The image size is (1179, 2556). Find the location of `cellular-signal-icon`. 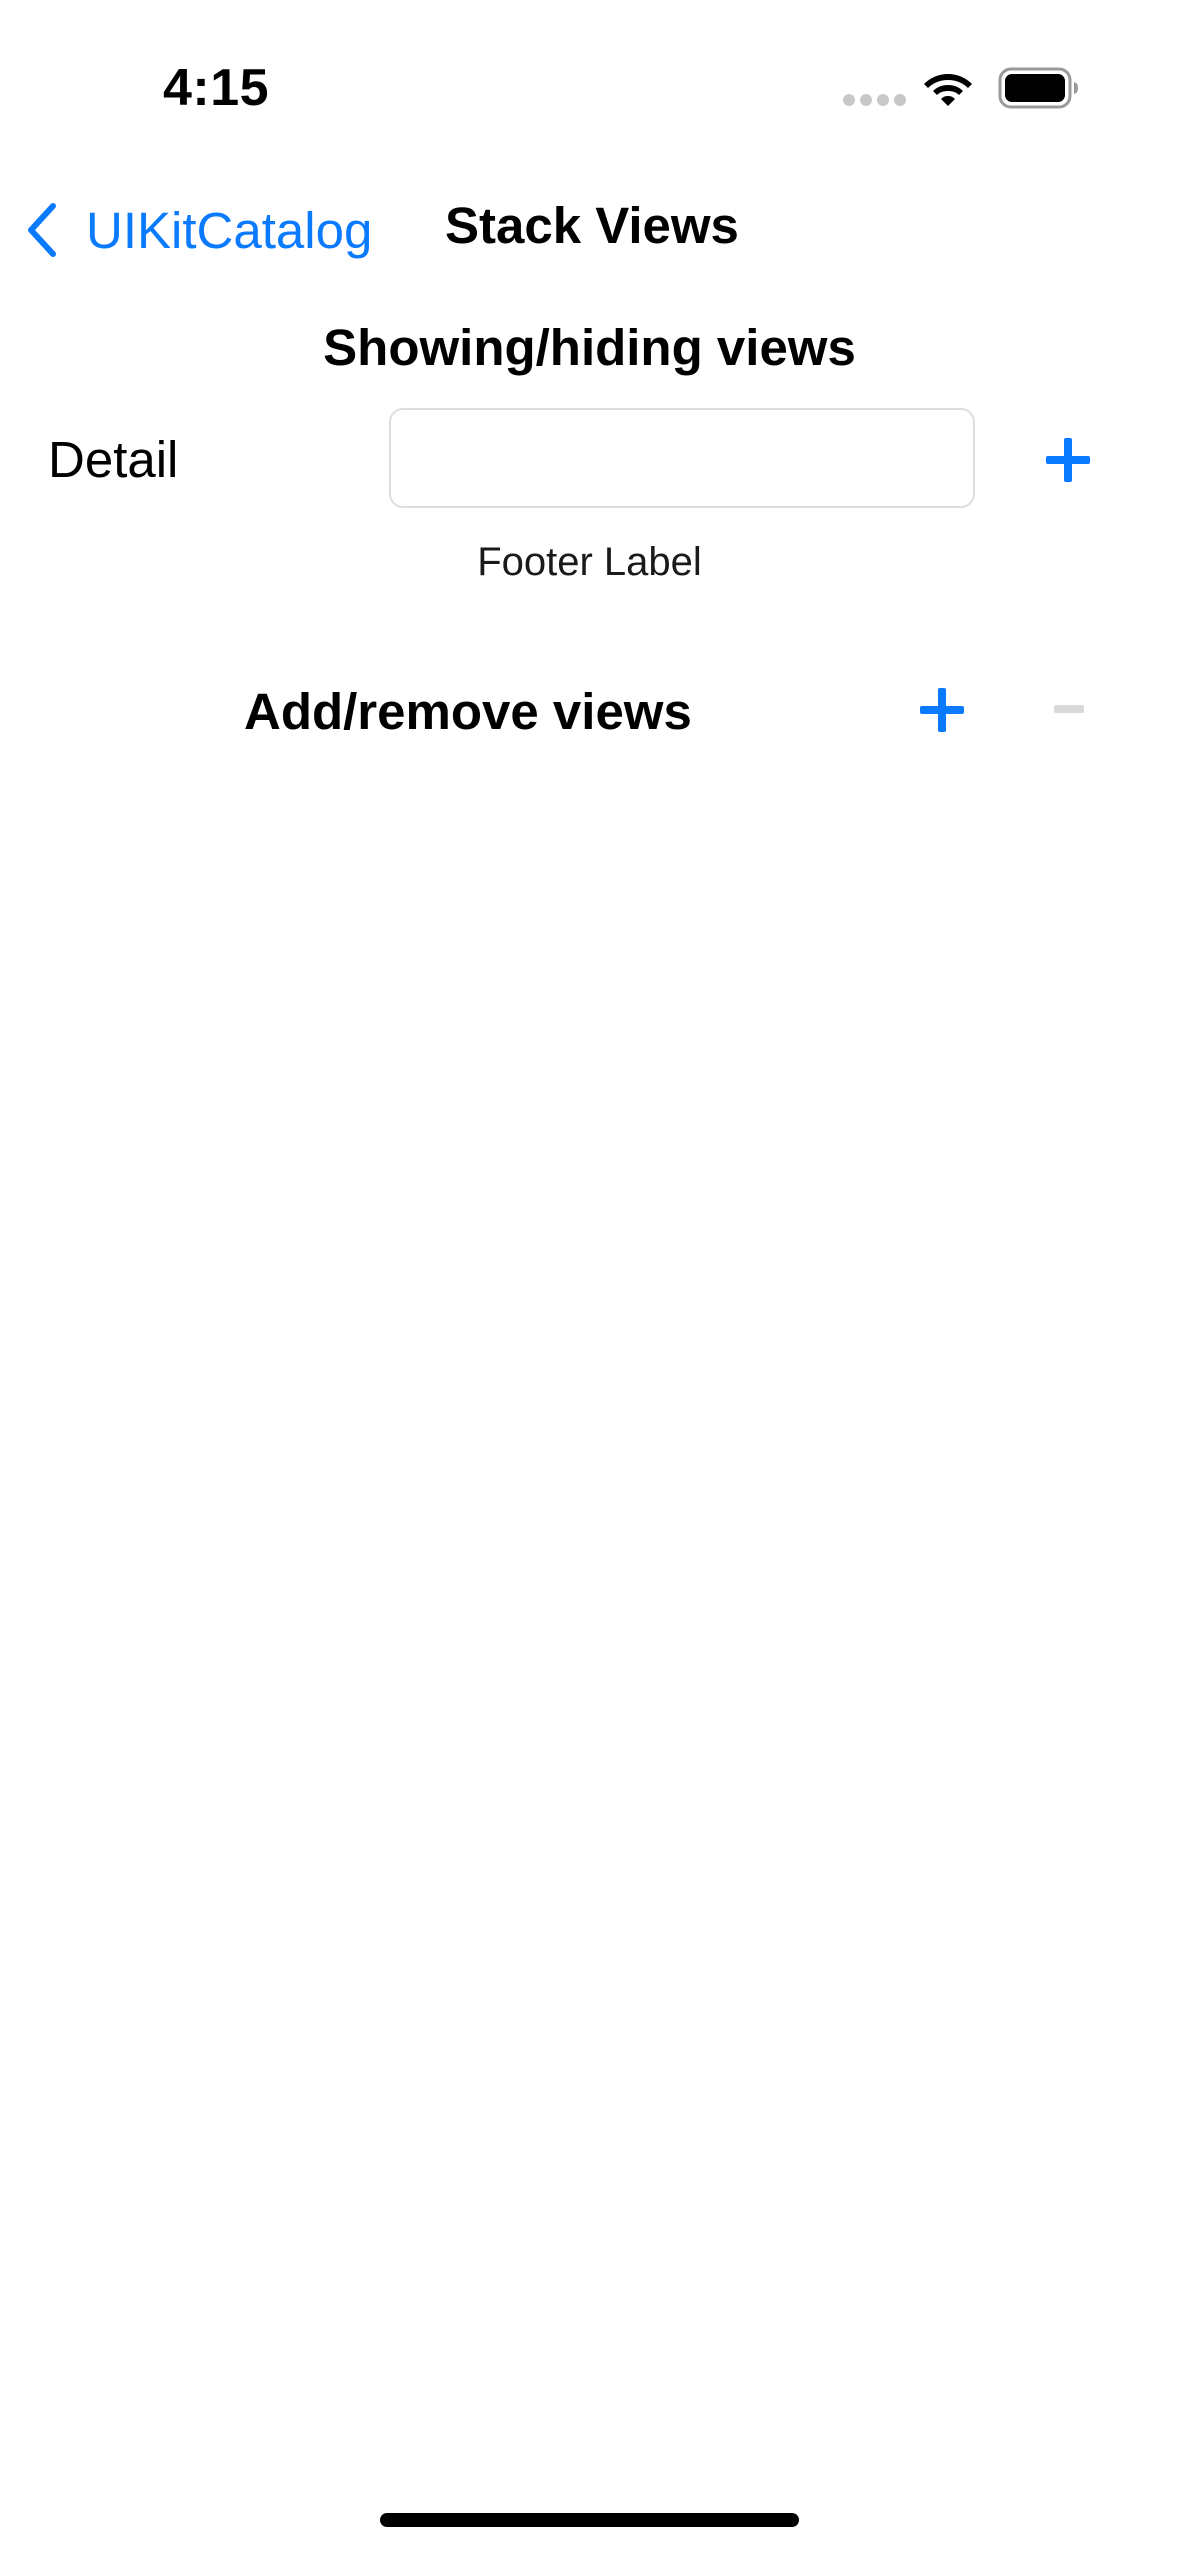

cellular-signal-icon is located at coordinates (874, 100).